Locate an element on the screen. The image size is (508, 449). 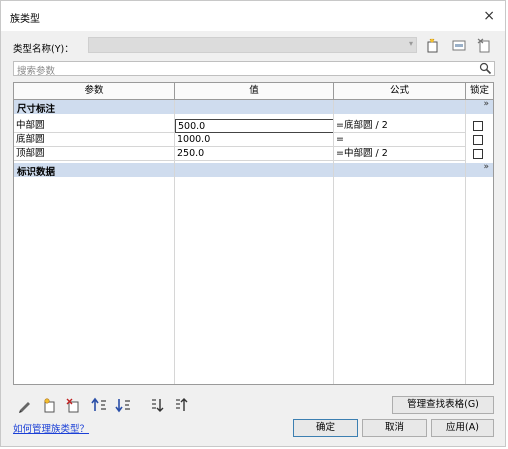
type-name-select: ▾ is located at coordinates (252, 45).